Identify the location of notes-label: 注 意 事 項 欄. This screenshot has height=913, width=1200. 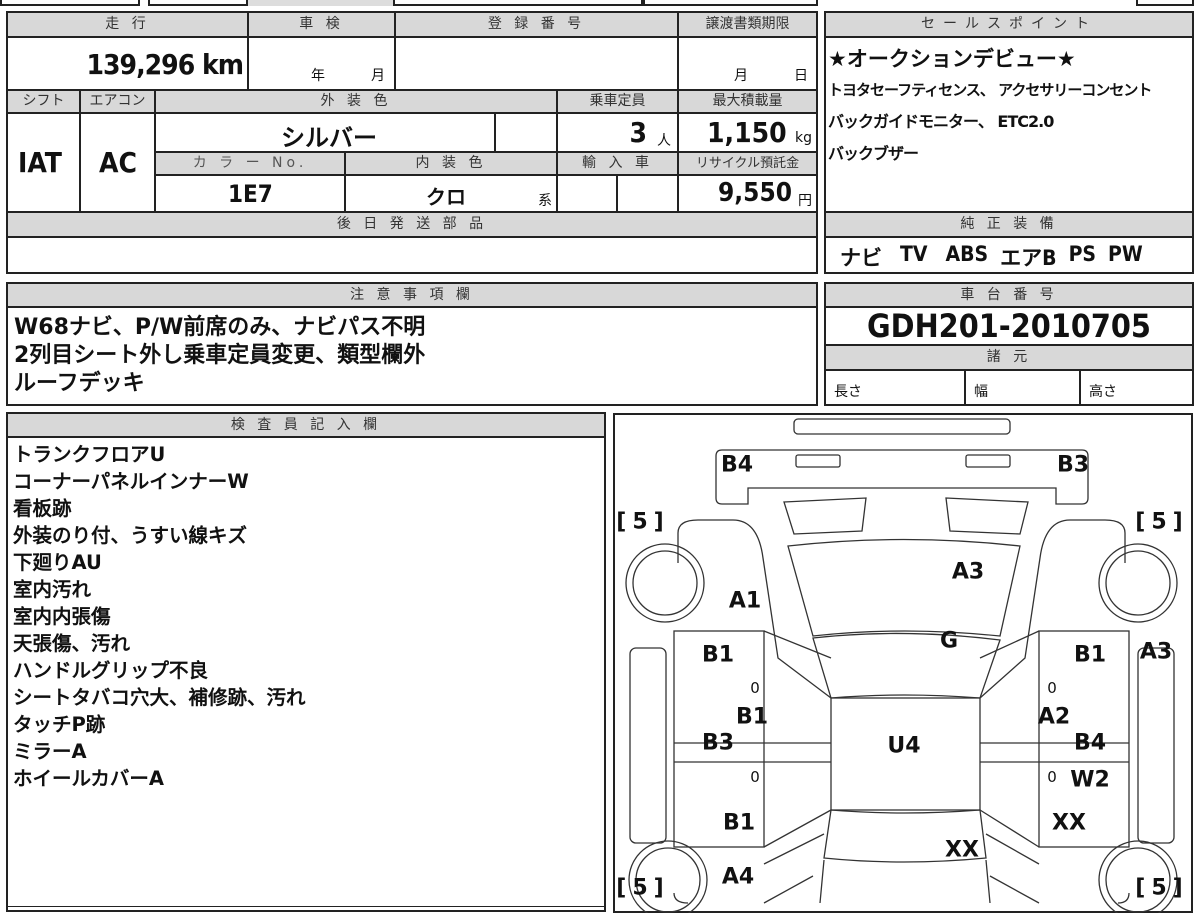
(412, 295).